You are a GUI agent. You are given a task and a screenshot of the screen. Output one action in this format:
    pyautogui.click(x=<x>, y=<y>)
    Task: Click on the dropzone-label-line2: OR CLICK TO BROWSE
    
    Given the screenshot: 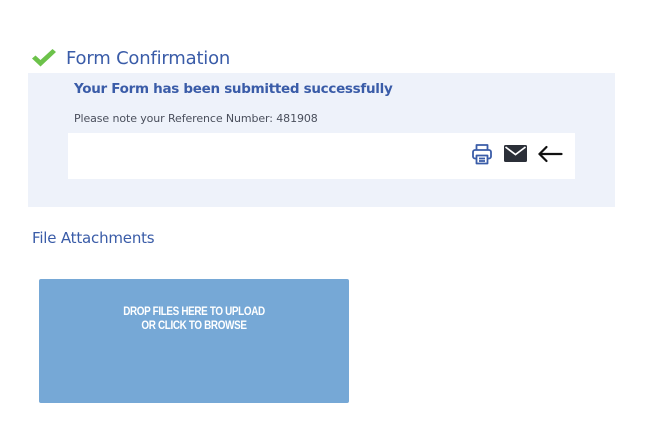 What is the action you would take?
    pyautogui.click(x=194, y=326)
    